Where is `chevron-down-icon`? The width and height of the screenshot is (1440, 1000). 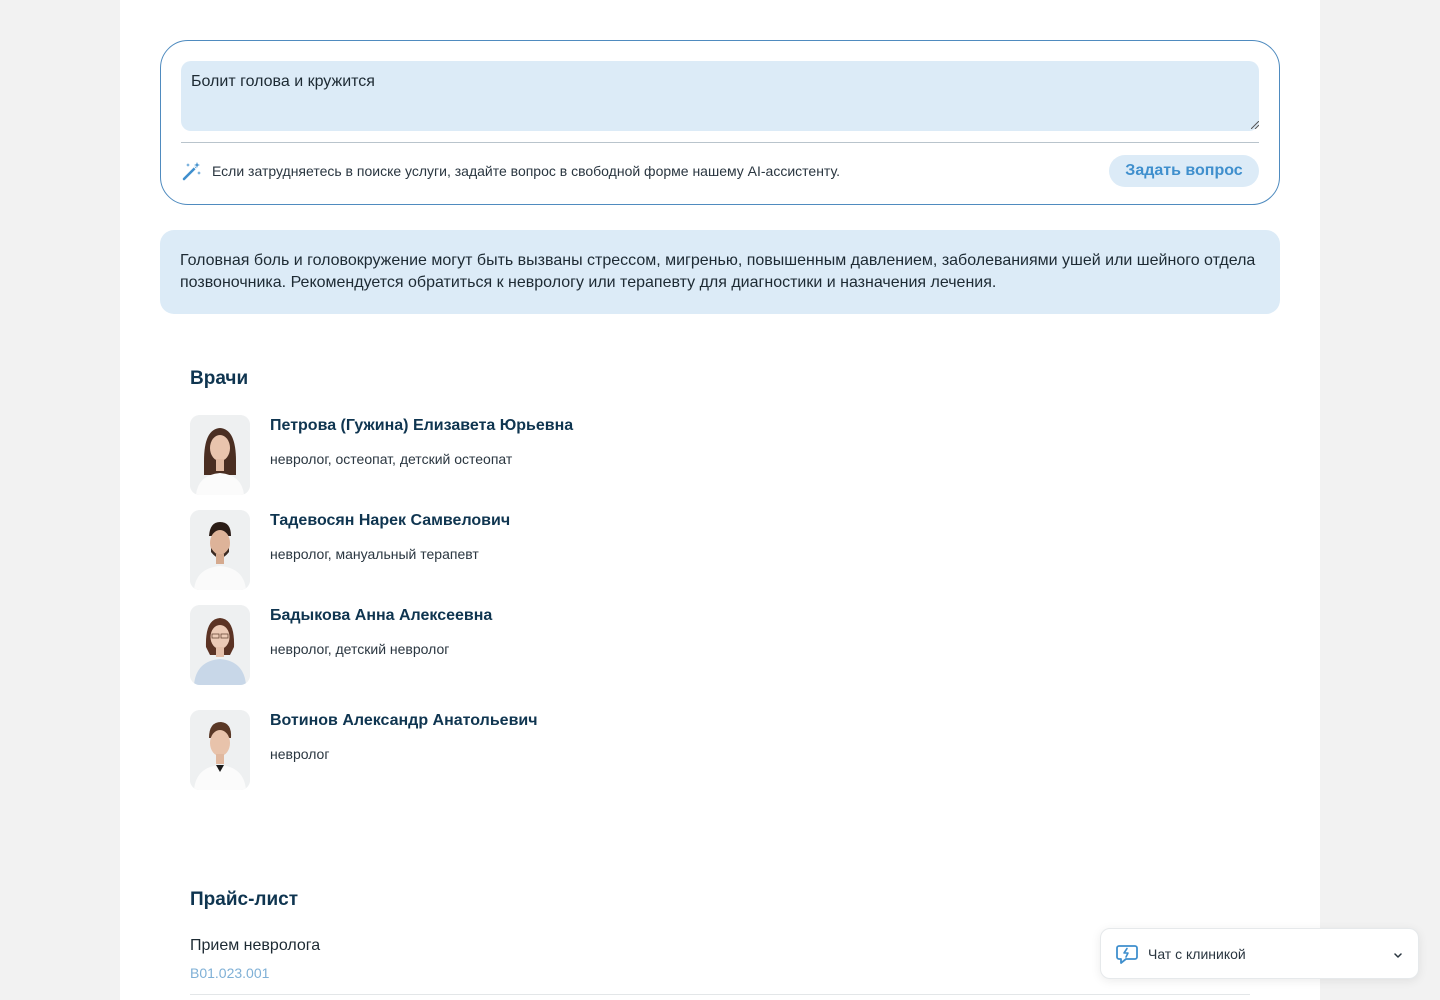
chevron-down-icon is located at coordinates (1398, 954).